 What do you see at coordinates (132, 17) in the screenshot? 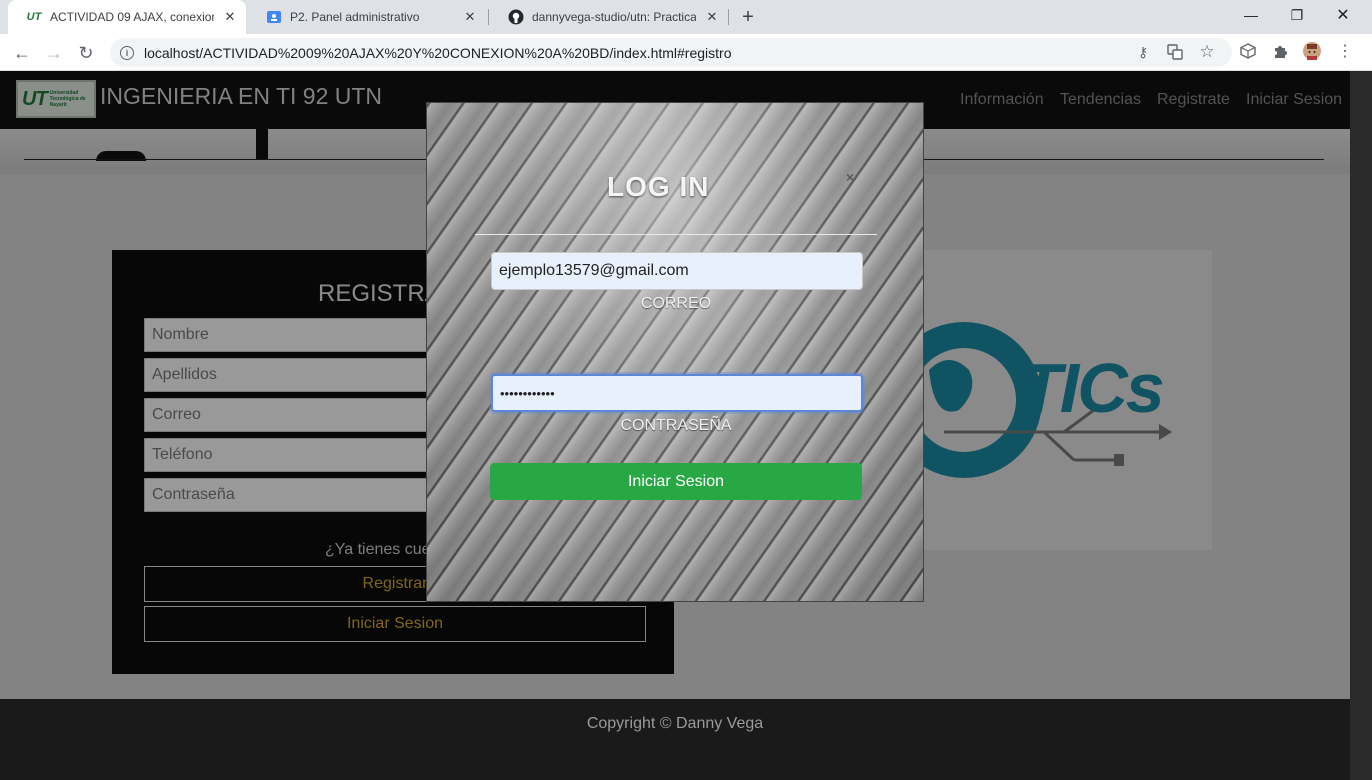
I see `tab-title: ACTIVIDAD 09 AJAX, conexion y c` at bounding box center [132, 17].